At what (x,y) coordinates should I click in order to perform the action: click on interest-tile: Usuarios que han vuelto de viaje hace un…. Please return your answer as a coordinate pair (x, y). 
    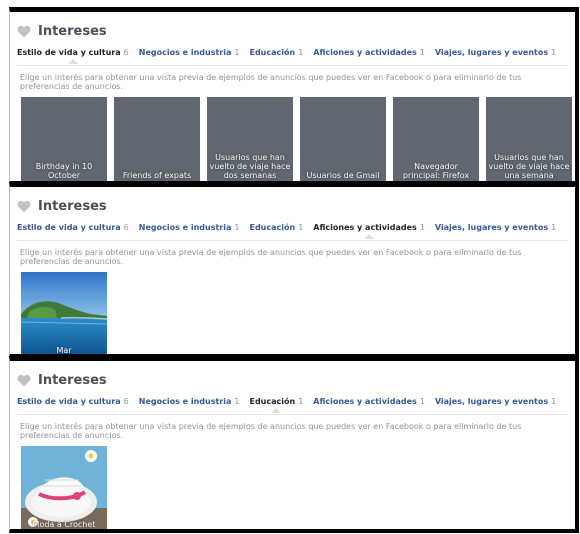
    Looking at the image, I should click on (529, 139).